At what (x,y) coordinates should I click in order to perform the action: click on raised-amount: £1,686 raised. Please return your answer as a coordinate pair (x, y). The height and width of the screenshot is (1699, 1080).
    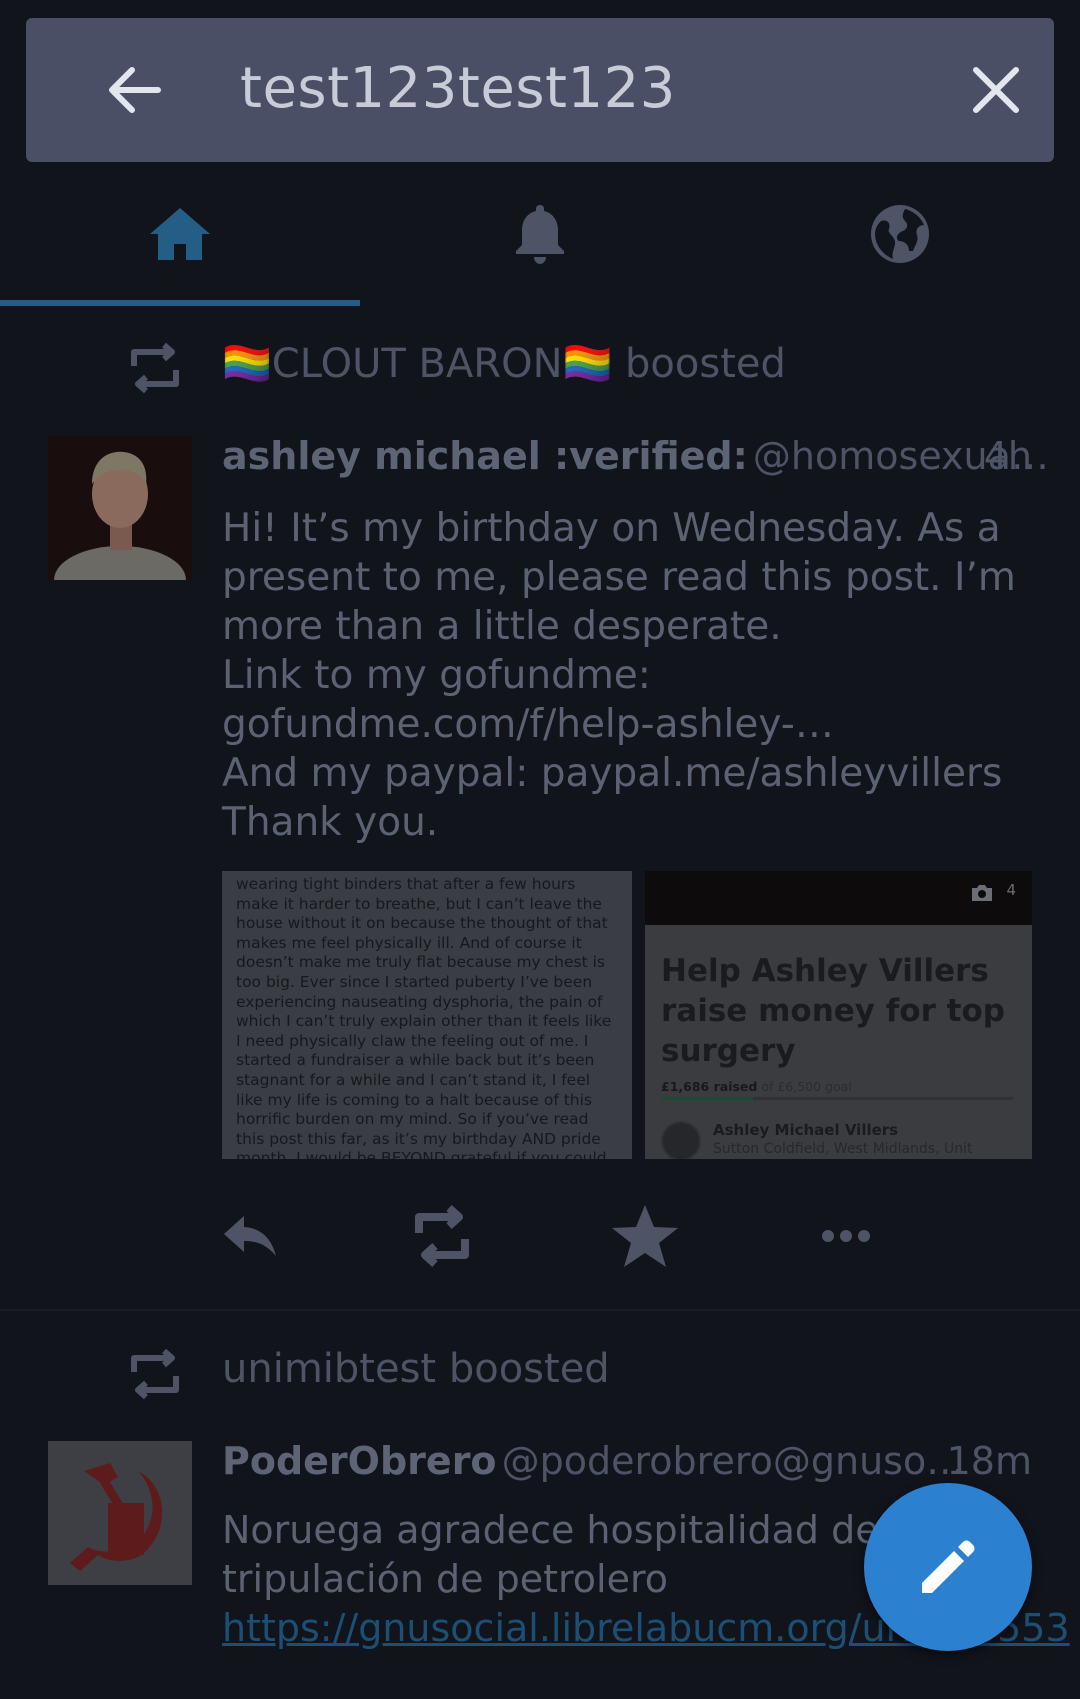
    Looking at the image, I should click on (709, 1086).